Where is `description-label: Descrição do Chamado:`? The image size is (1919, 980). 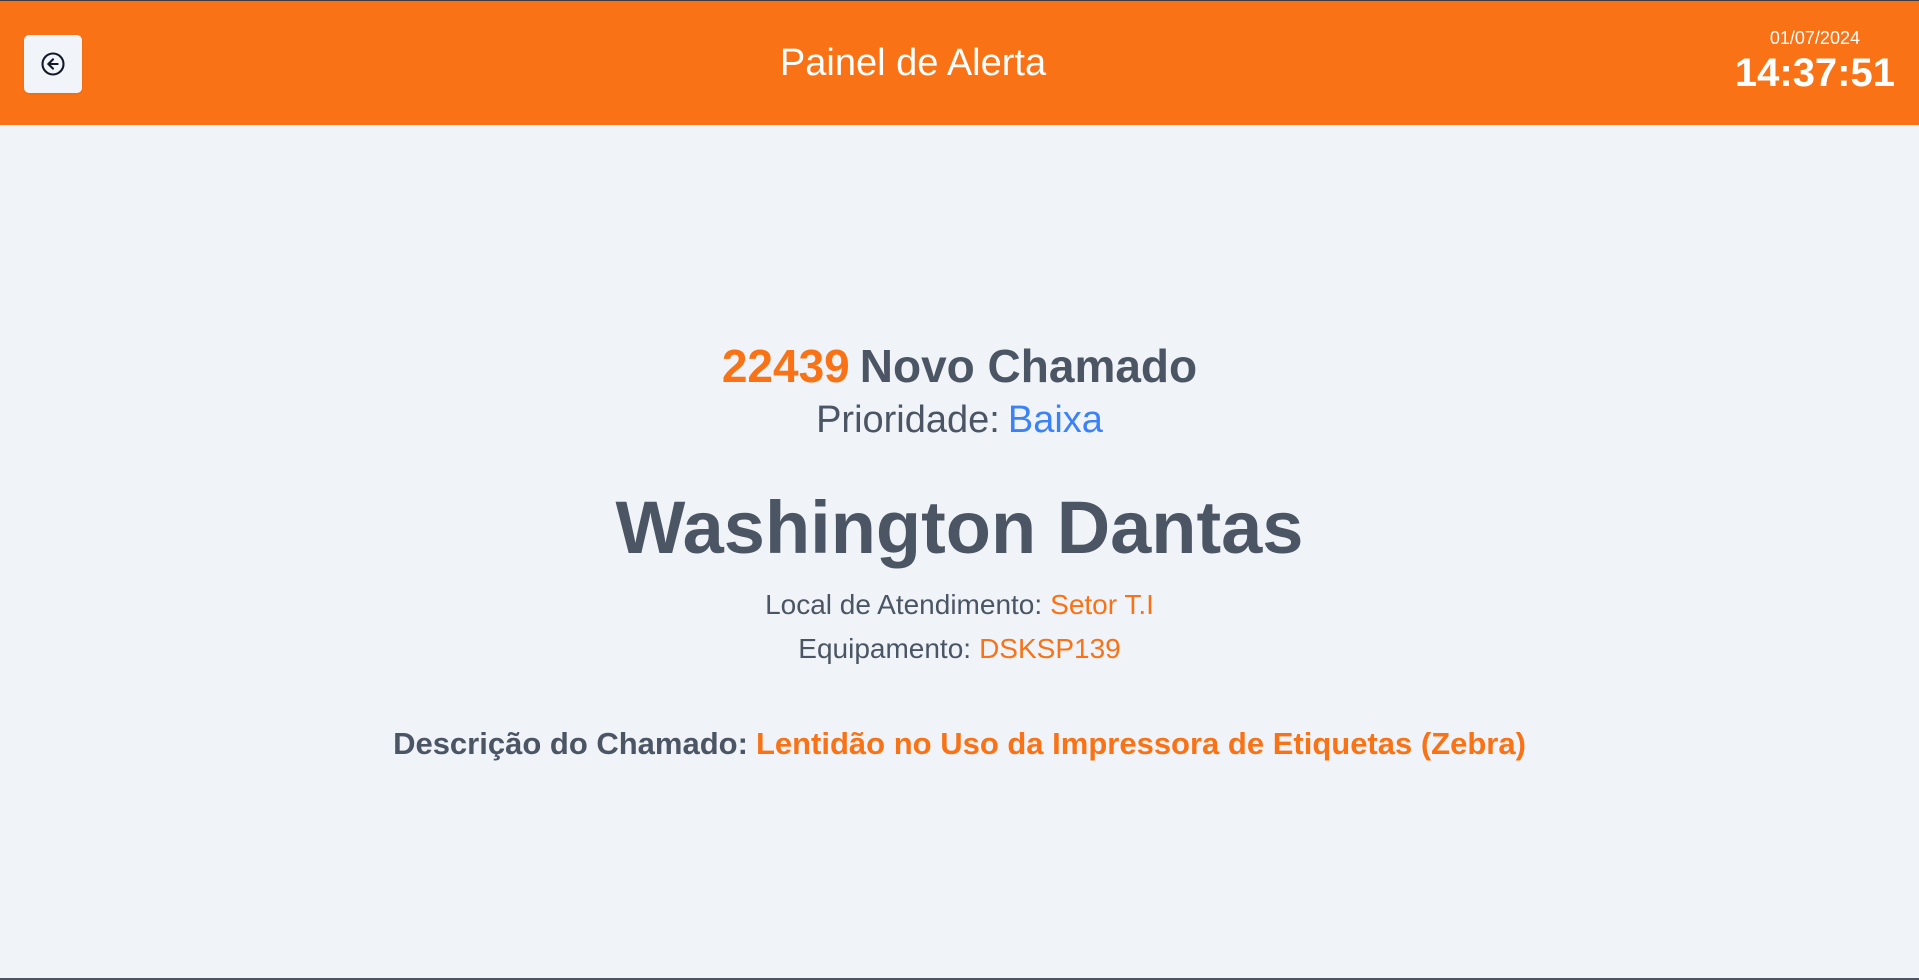
description-label: Descrição do Chamado: is located at coordinates (570, 743).